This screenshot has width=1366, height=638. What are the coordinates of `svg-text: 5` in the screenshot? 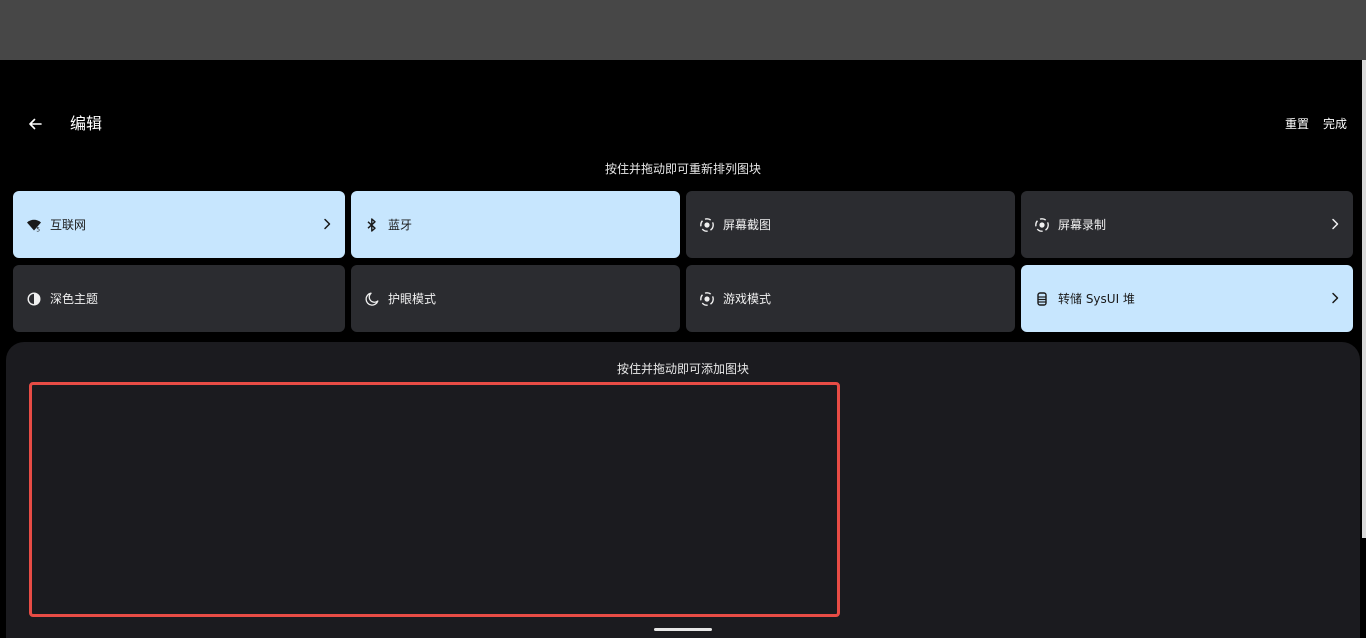 It's located at (38, 229).